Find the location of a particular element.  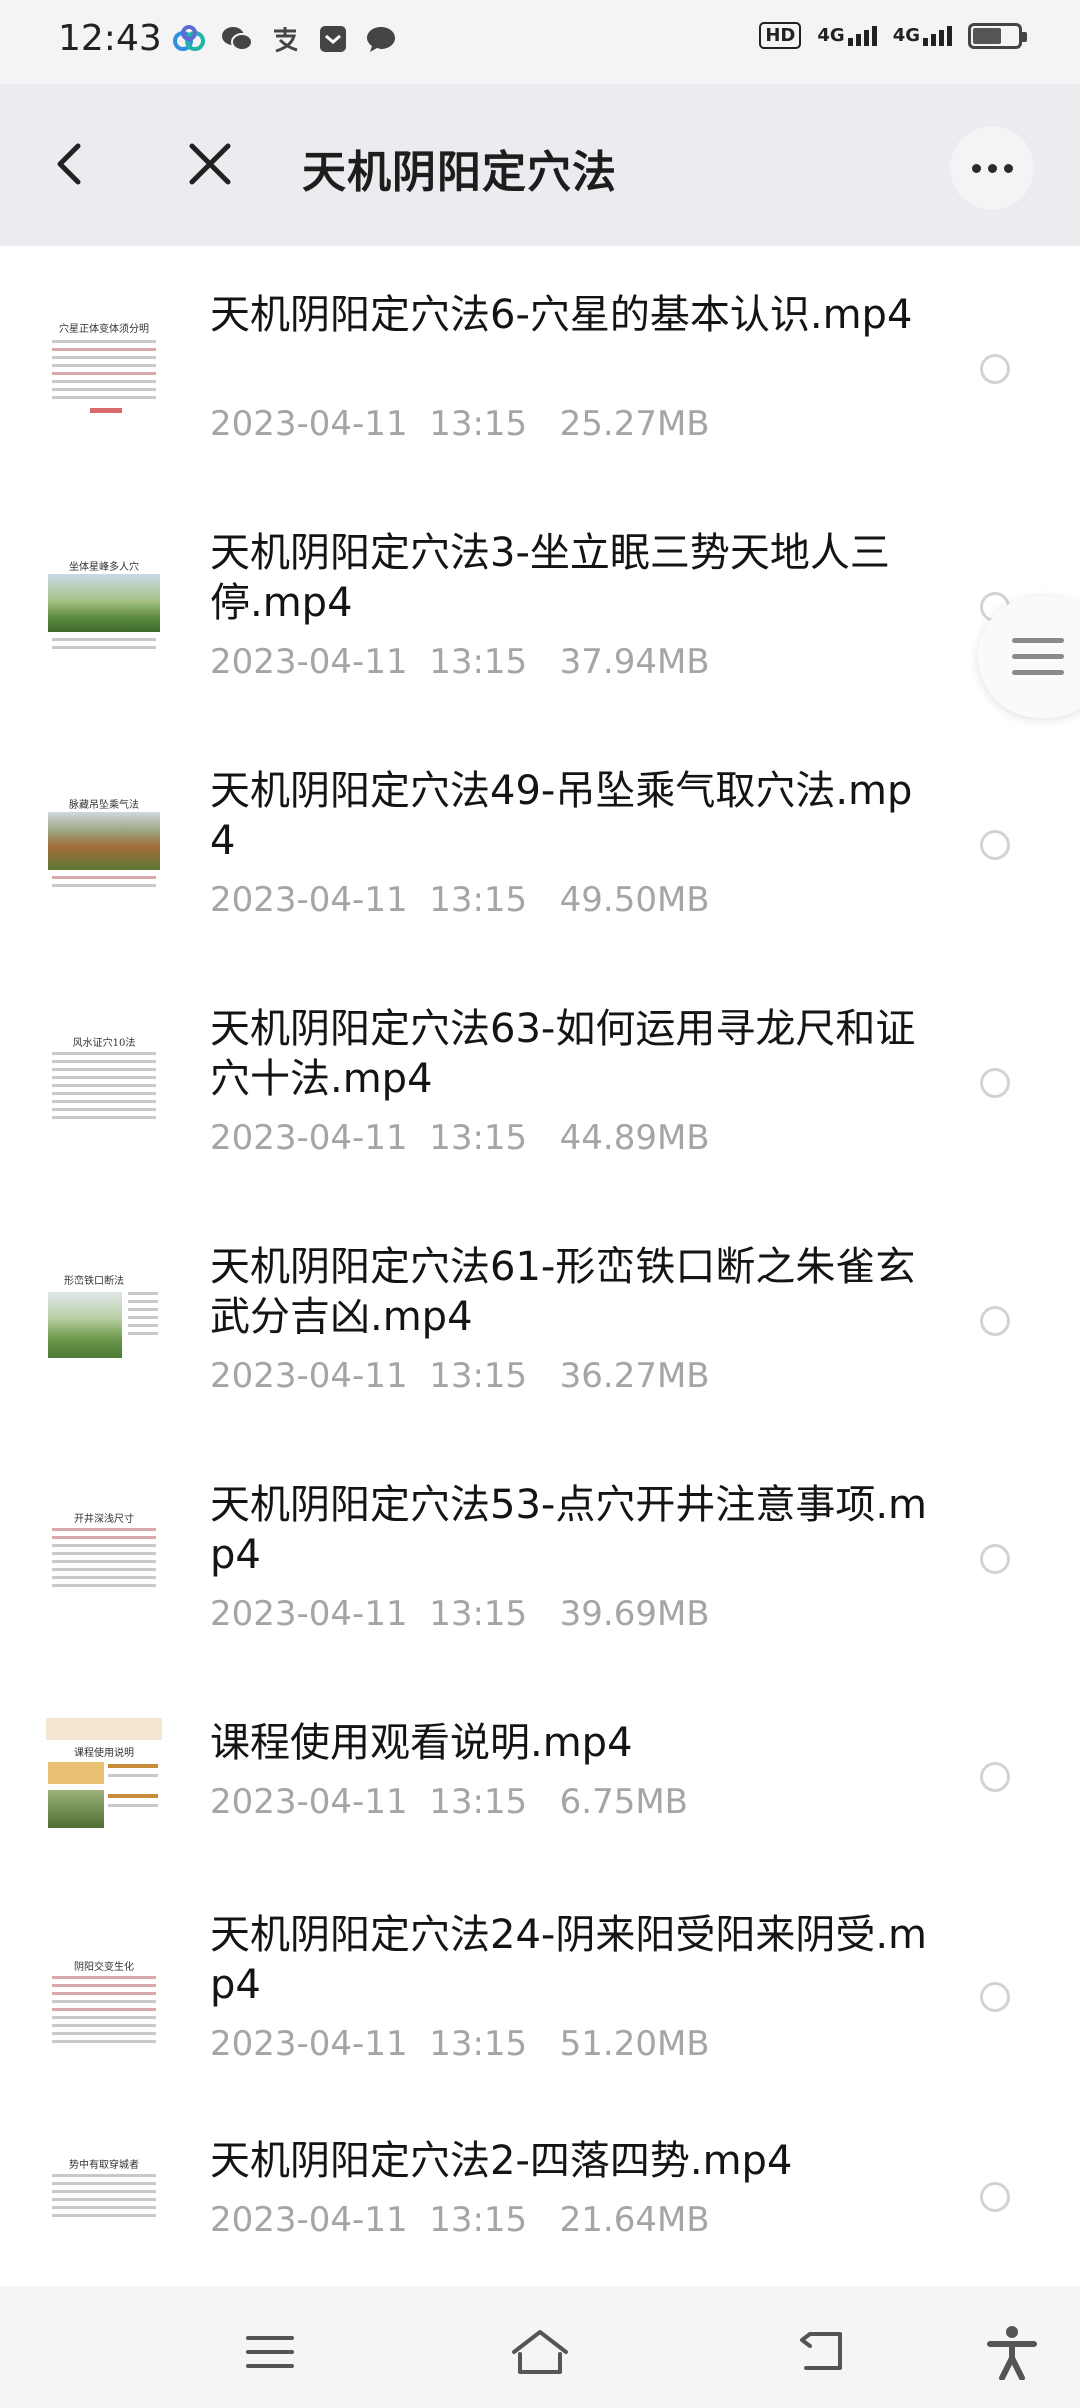

file-meta: 2023-04-11 13:15 39.69MB is located at coordinates (460, 1614).